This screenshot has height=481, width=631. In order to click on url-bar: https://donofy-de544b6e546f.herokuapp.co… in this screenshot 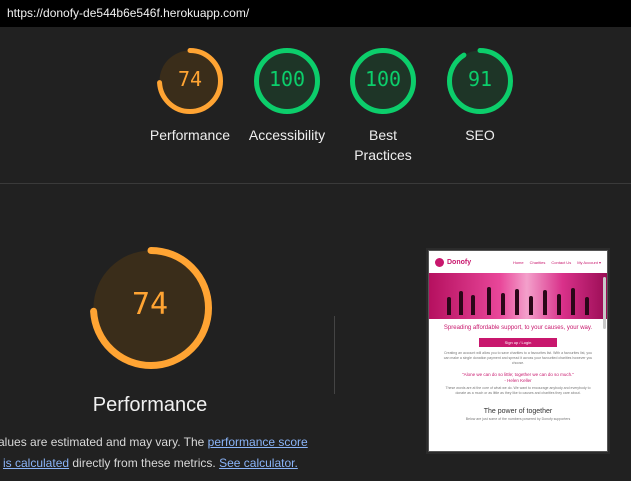, I will do `click(315, 13)`.